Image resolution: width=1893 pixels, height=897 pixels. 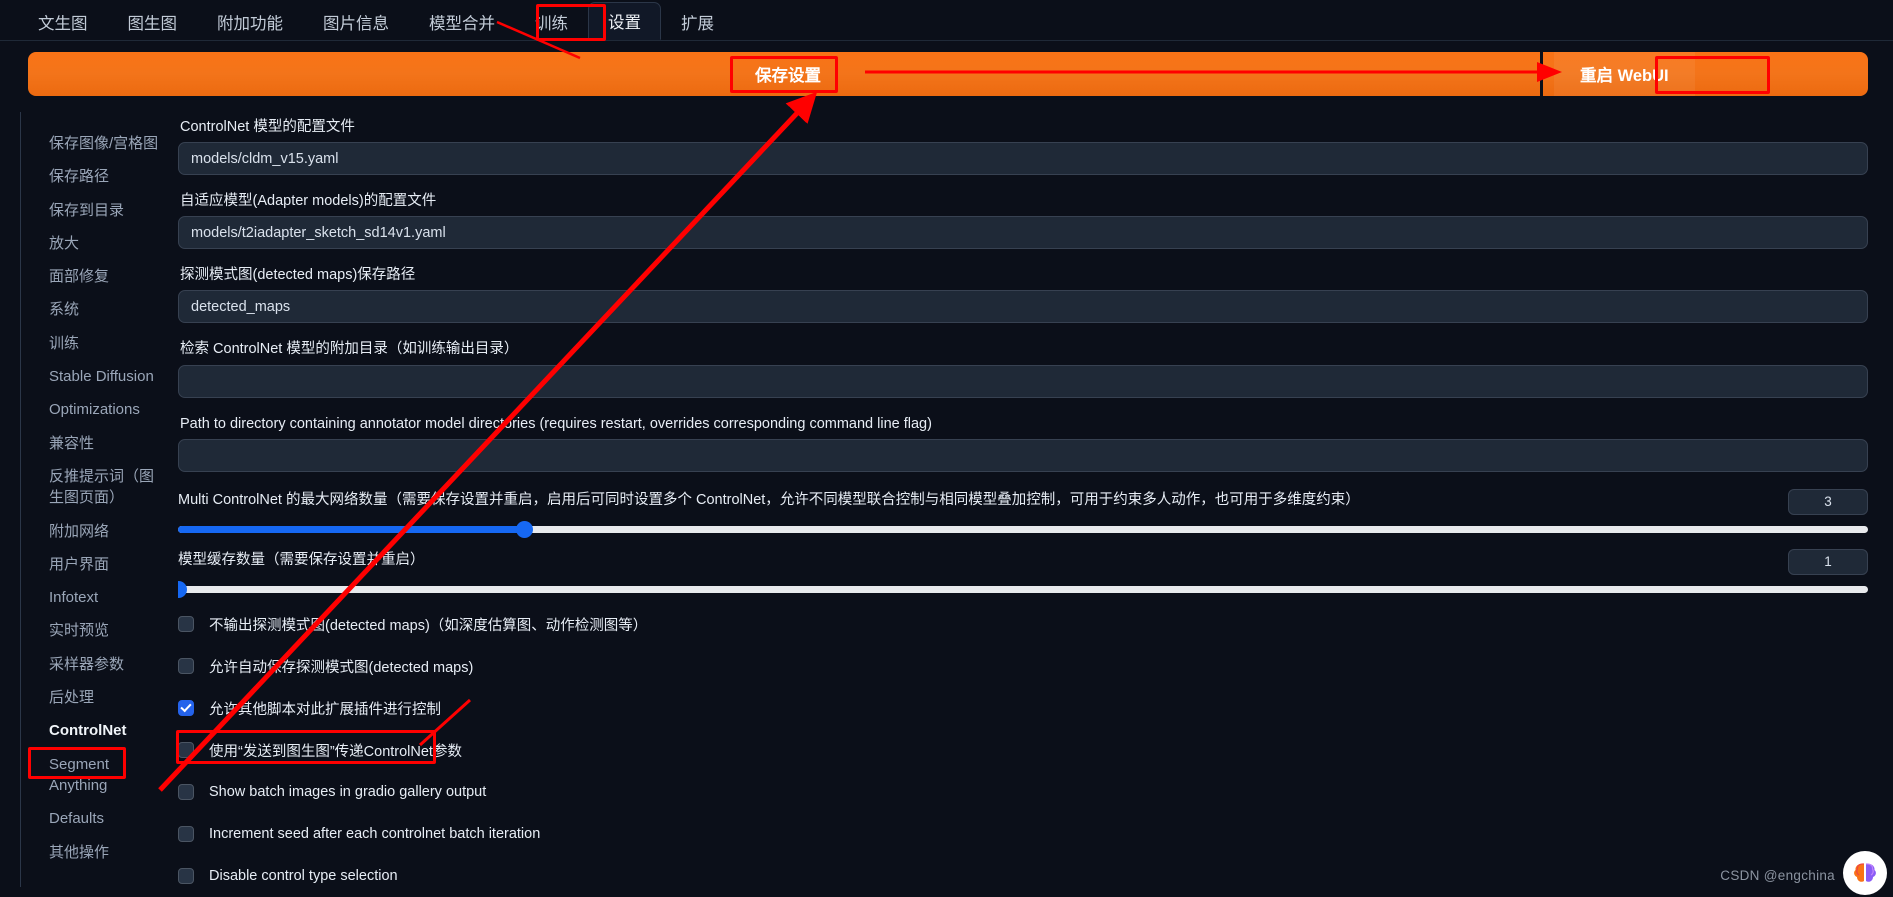 I want to click on checkbox-label: 允许其他脚本对此扩展插件进行控制, so click(x=325, y=709).